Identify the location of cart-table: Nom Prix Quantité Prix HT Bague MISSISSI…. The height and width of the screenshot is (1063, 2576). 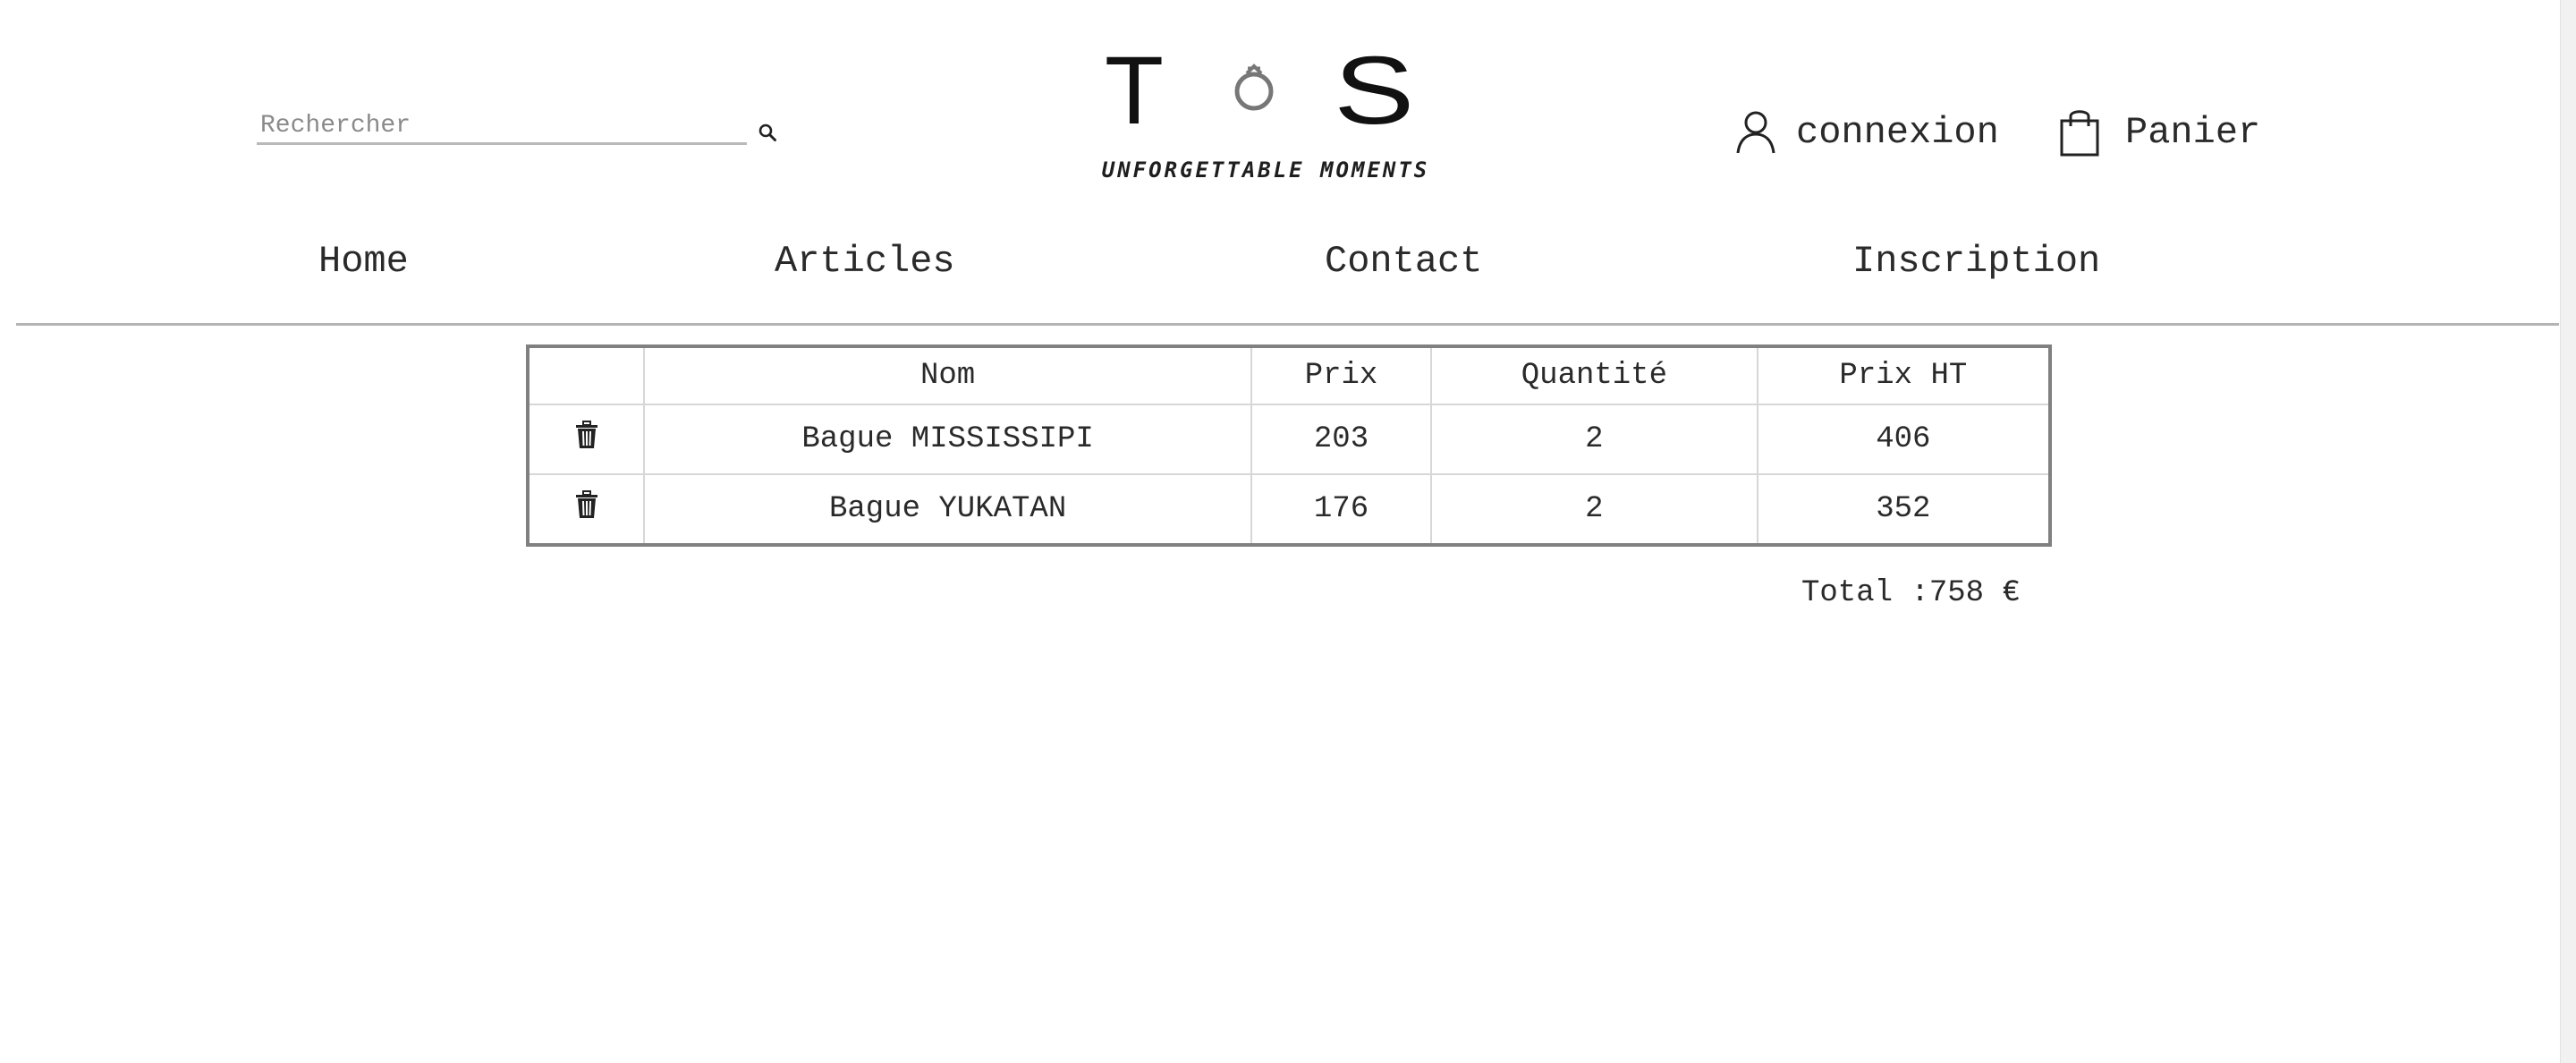
(1289, 445).